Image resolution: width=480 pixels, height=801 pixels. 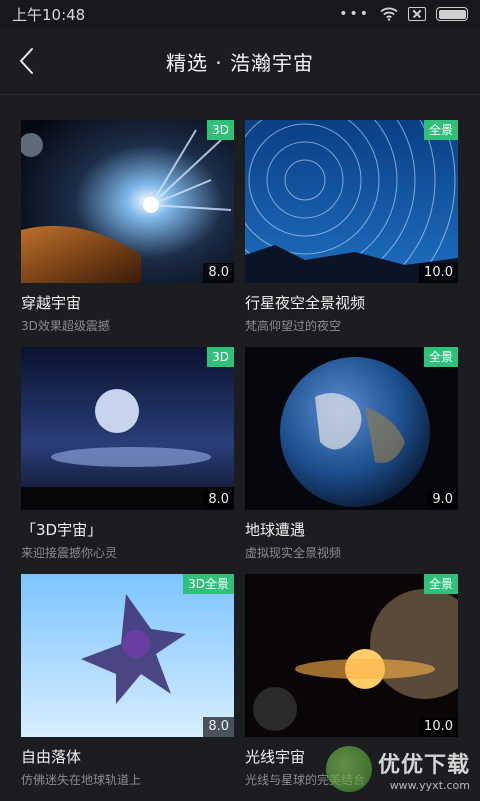 I want to click on page-title: 精选 · 浩瀚宇宙, so click(x=240, y=62).